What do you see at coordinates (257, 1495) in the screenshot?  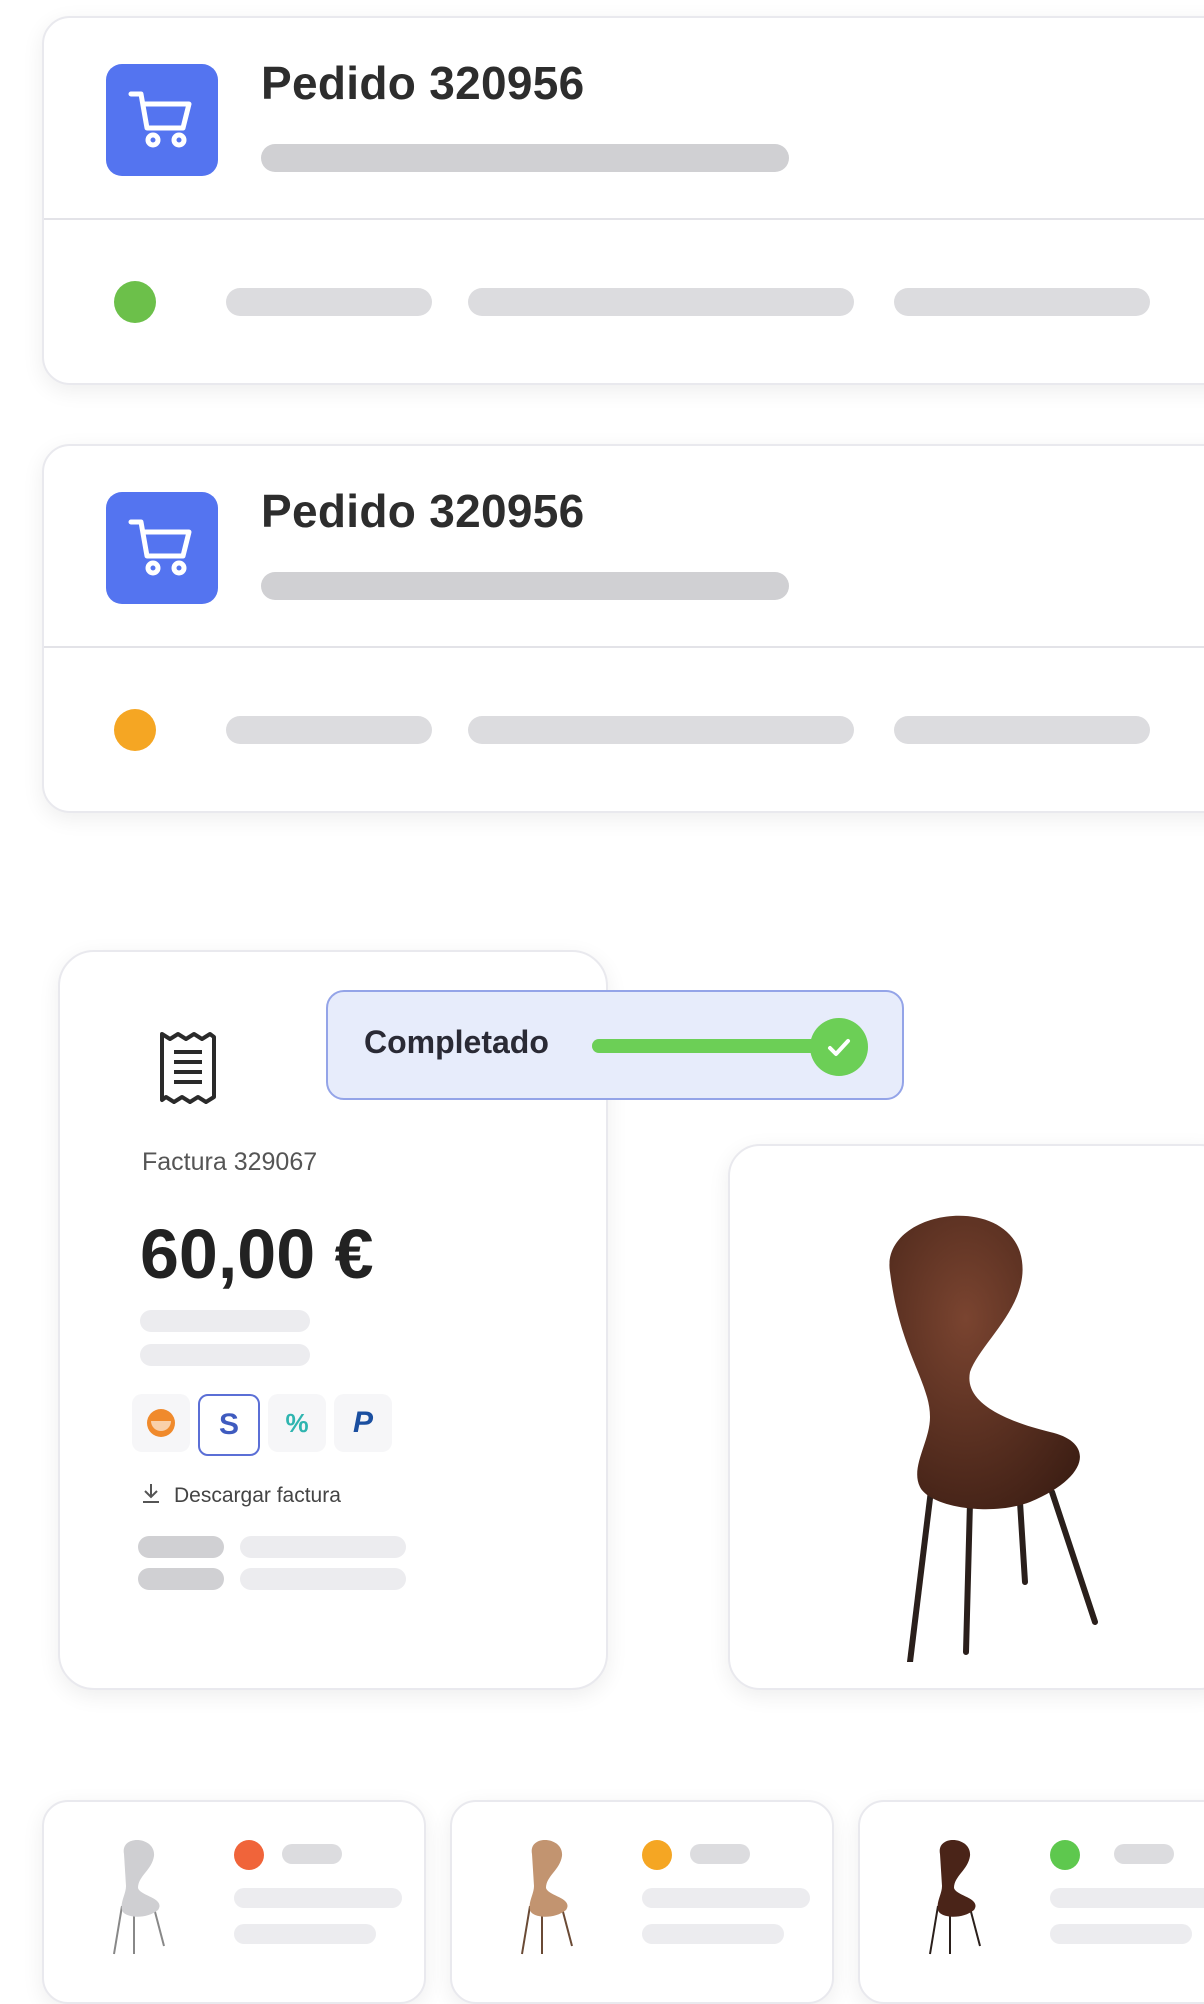 I see `download-label: Descargar factura` at bounding box center [257, 1495].